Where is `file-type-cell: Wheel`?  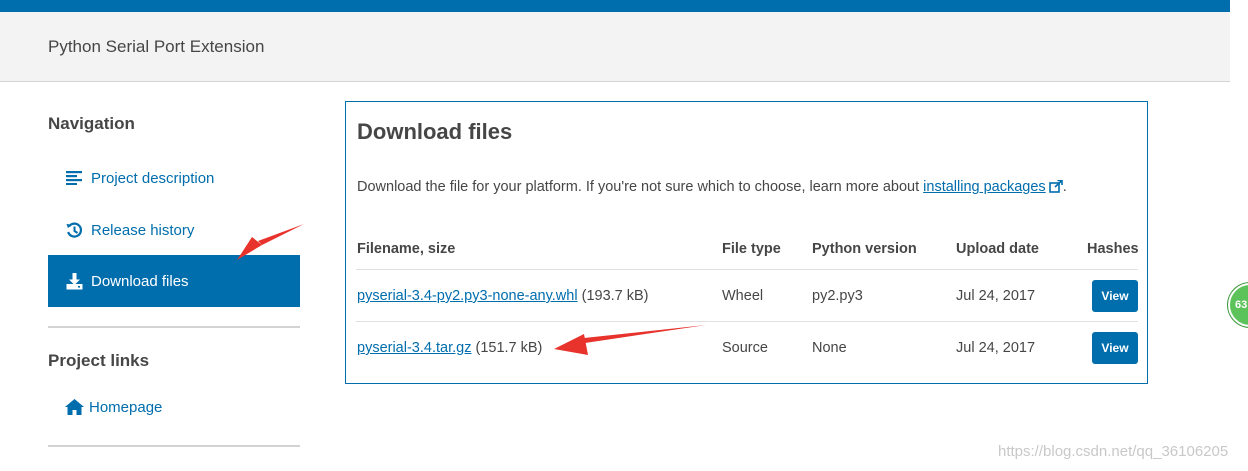 file-type-cell: Wheel is located at coordinates (743, 296).